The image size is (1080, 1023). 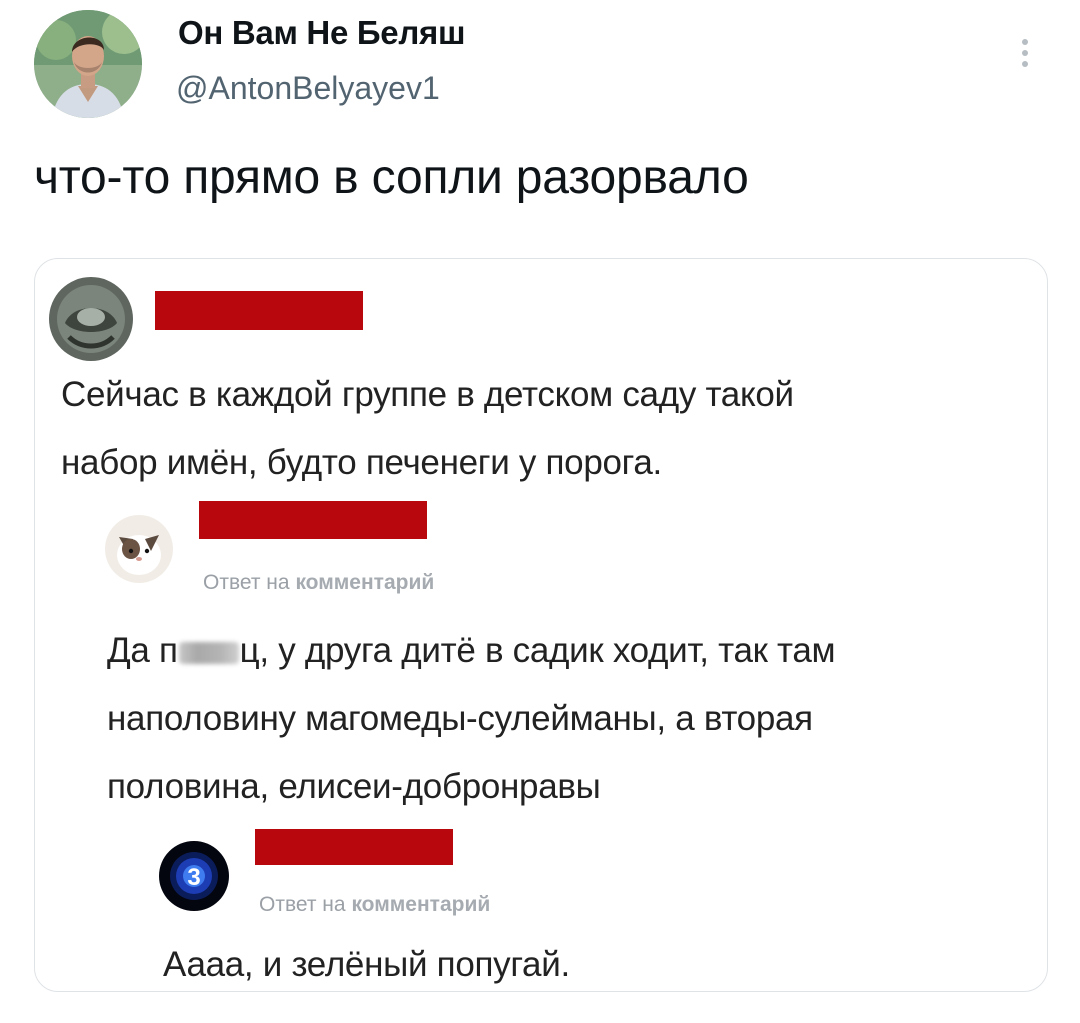 I want to click on tweet-text: что-то прямо в сопли разорвало, so click(x=391, y=177).